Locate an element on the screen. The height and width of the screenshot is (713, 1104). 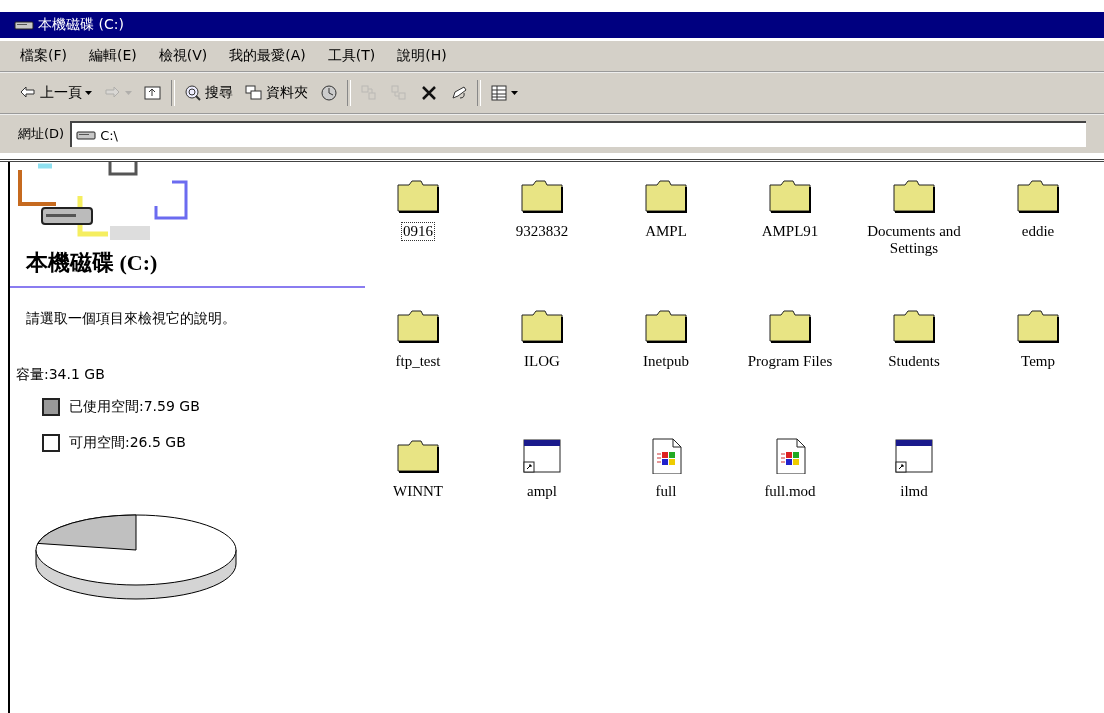
menu-item: 檔案(F) is located at coordinates (43, 56).